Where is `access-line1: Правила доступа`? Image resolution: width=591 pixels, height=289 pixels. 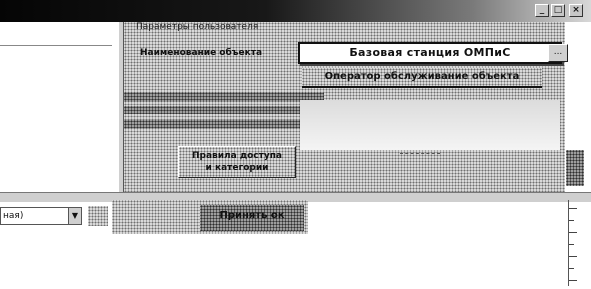
access-line1: Правила доступа is located at coordinates (236, 156).